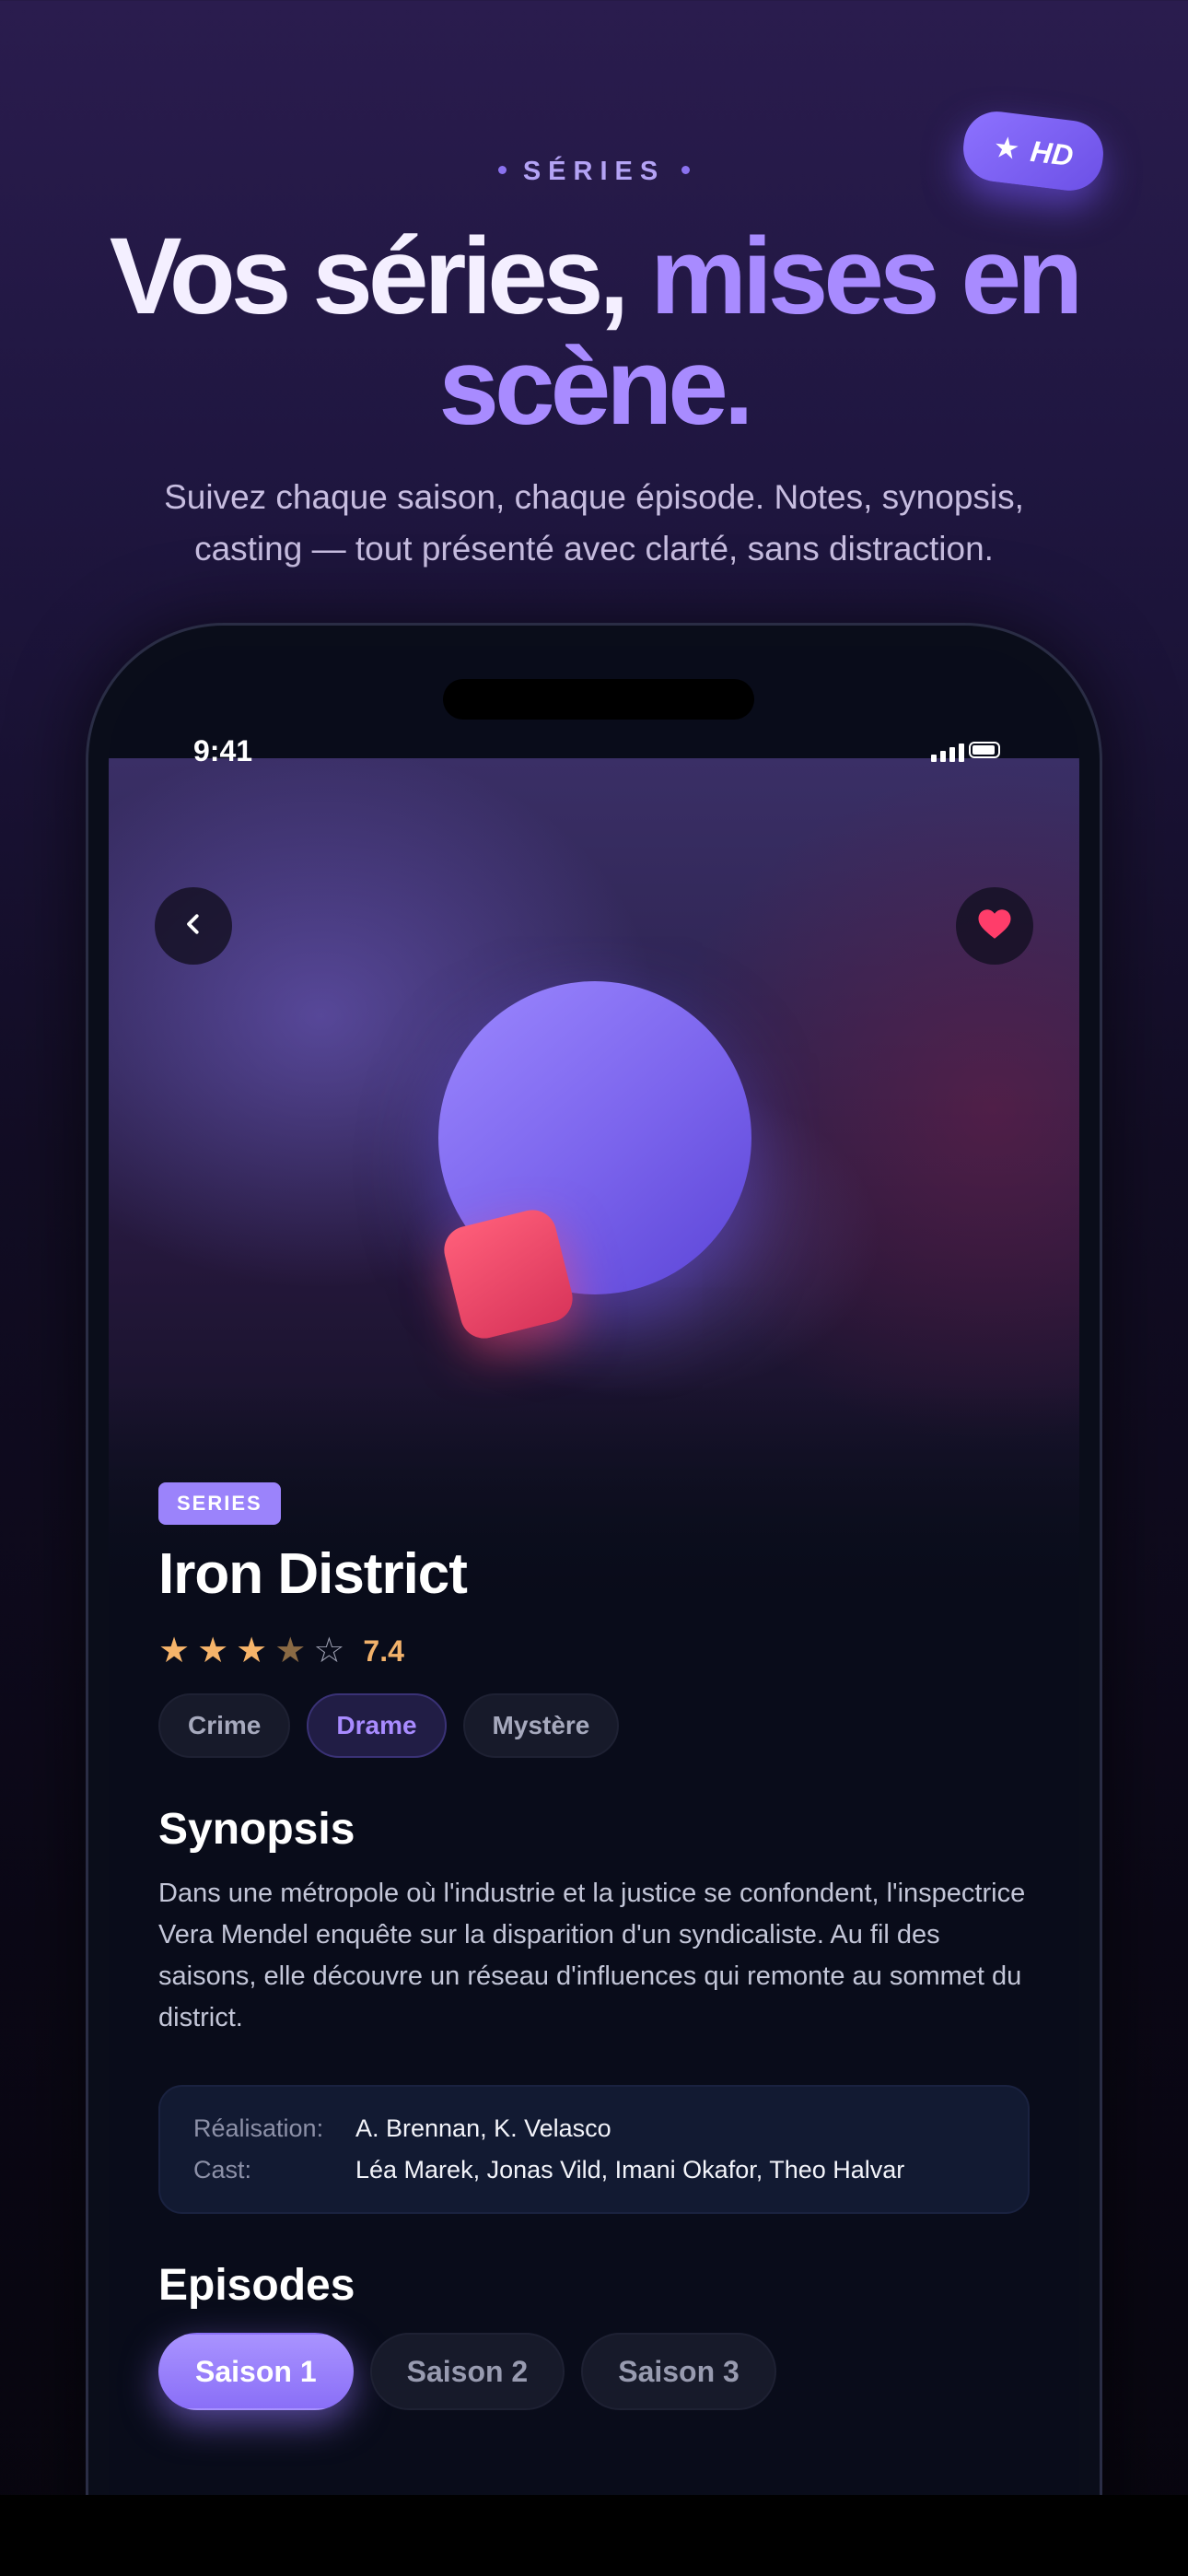  What do you see at coordinates (866, 276) in the screenshot?
I see `headline-purple-1: mises en` at bounding box center [866, 276].